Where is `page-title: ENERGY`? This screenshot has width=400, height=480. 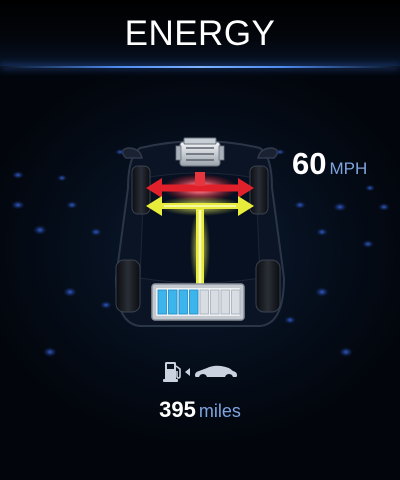 page-title: ENERGY is located at coordinates (200, 33).